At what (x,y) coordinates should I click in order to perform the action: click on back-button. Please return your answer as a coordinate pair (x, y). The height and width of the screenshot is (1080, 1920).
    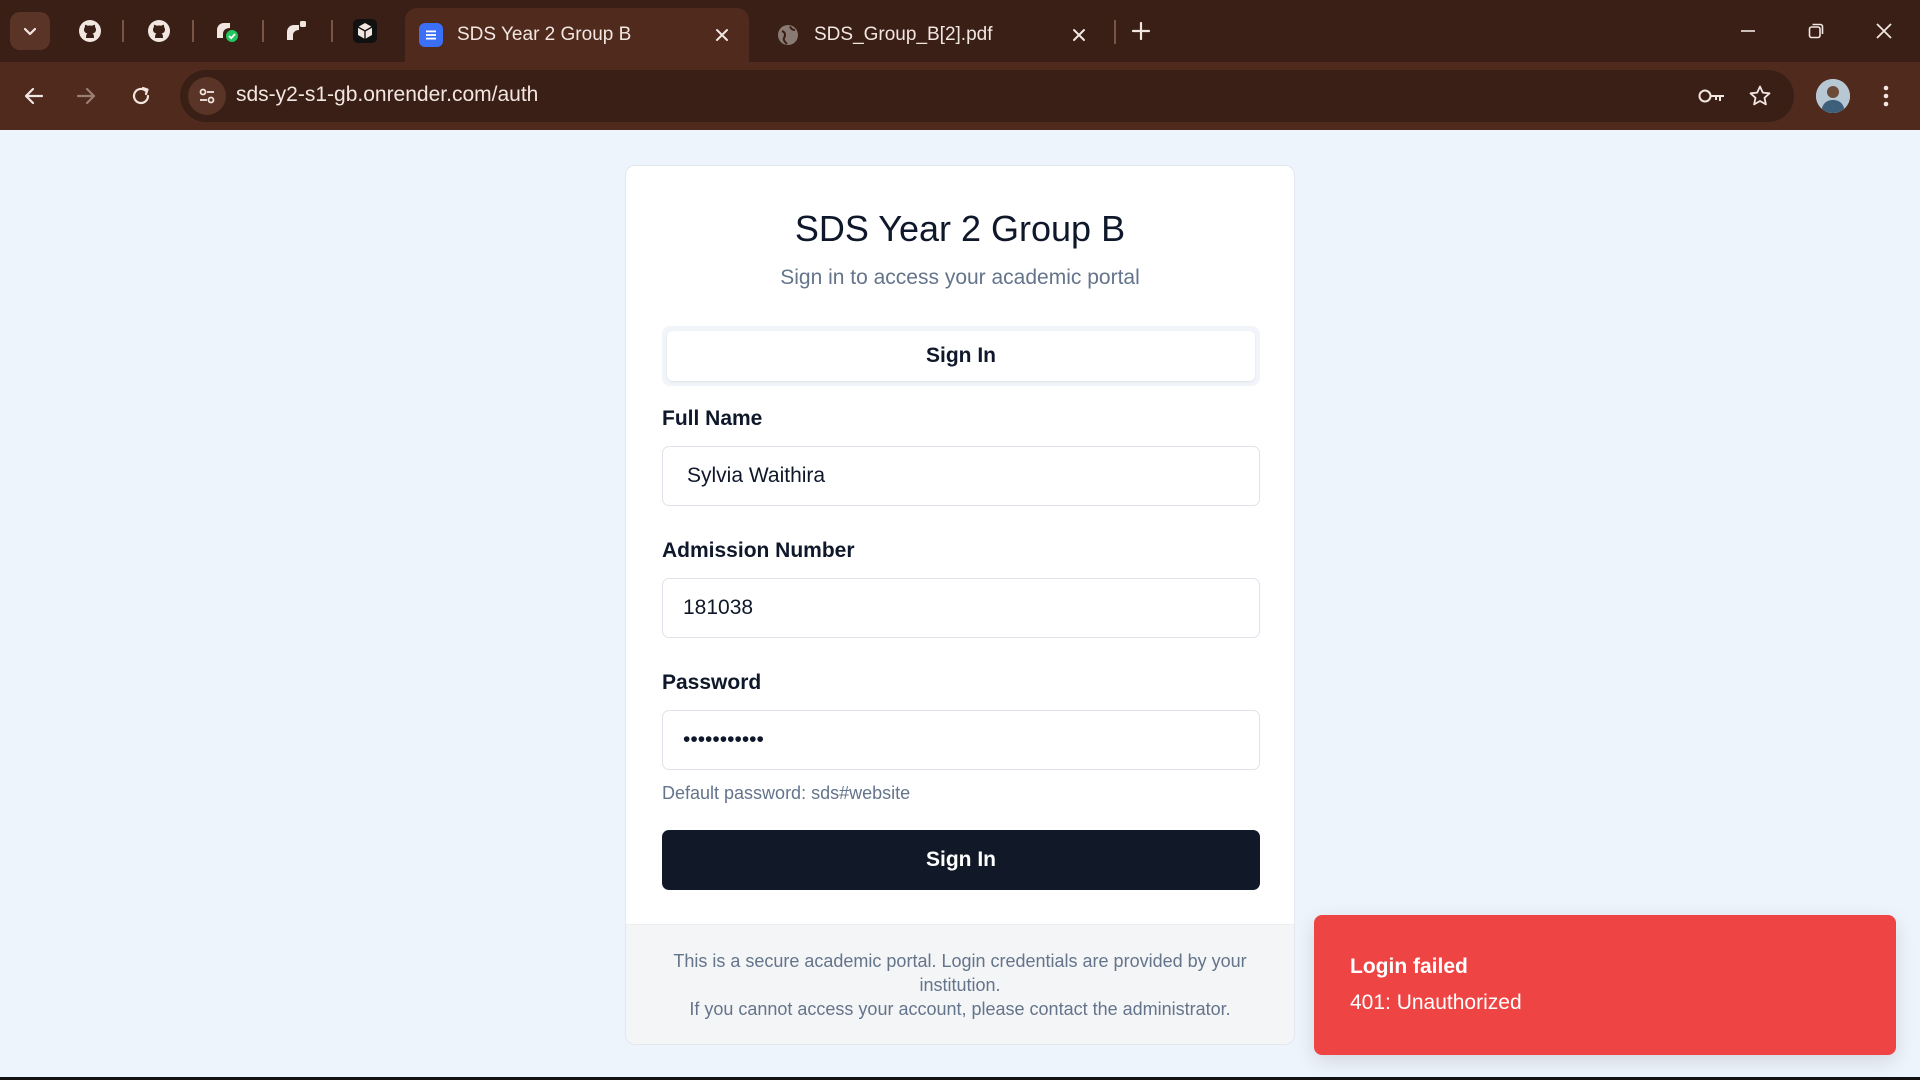
    Looking at the image, I should click on (34, 96).